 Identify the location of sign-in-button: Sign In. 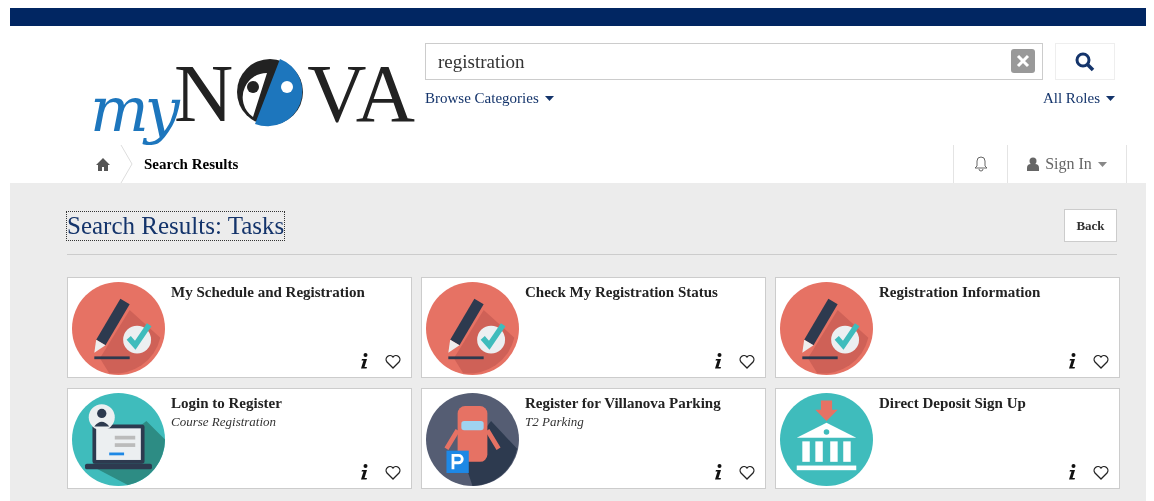
(1067, 164).